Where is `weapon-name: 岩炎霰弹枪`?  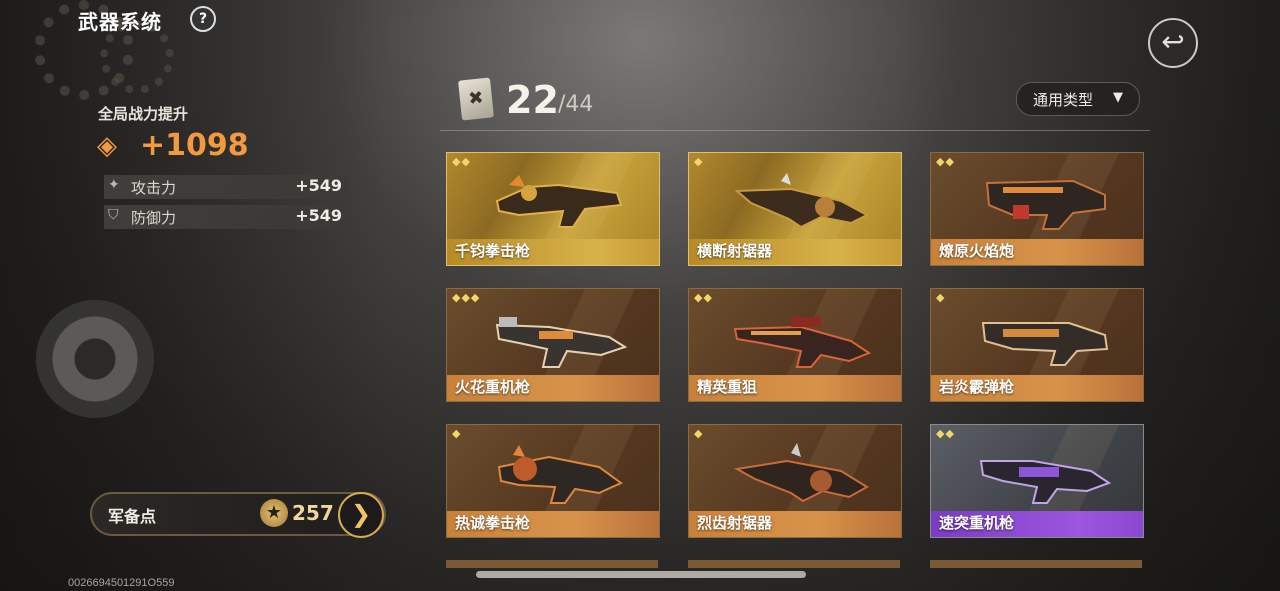
weapon-name: 岩炎霰弹枪 is located at coordinates (977, 387).